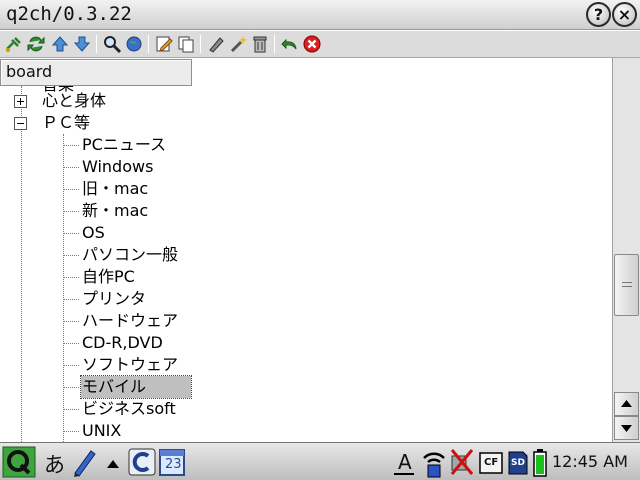 This screenshot has width=640, height=480. I want to click on triangle-down-icon, so click(626, 428).